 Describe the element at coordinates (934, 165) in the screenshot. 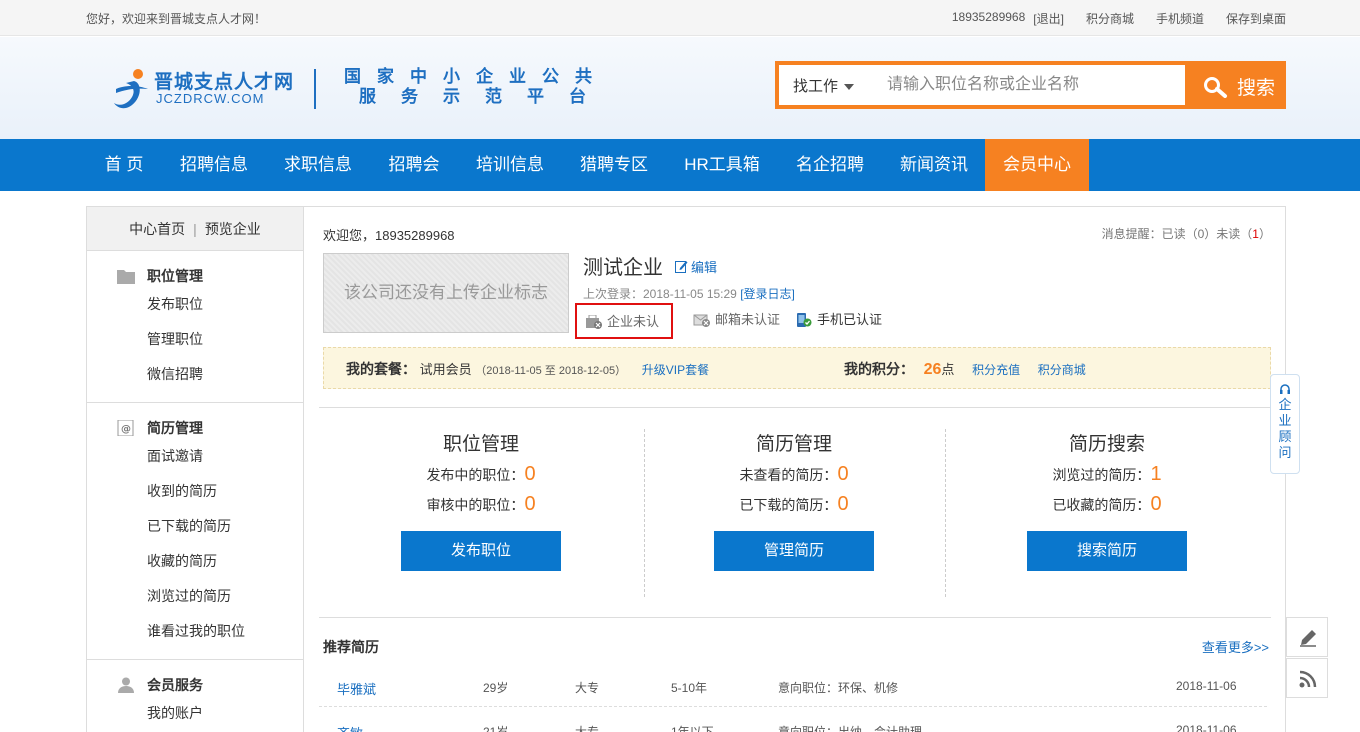

I see `nav-item-news: 新闻资讯` at that location.